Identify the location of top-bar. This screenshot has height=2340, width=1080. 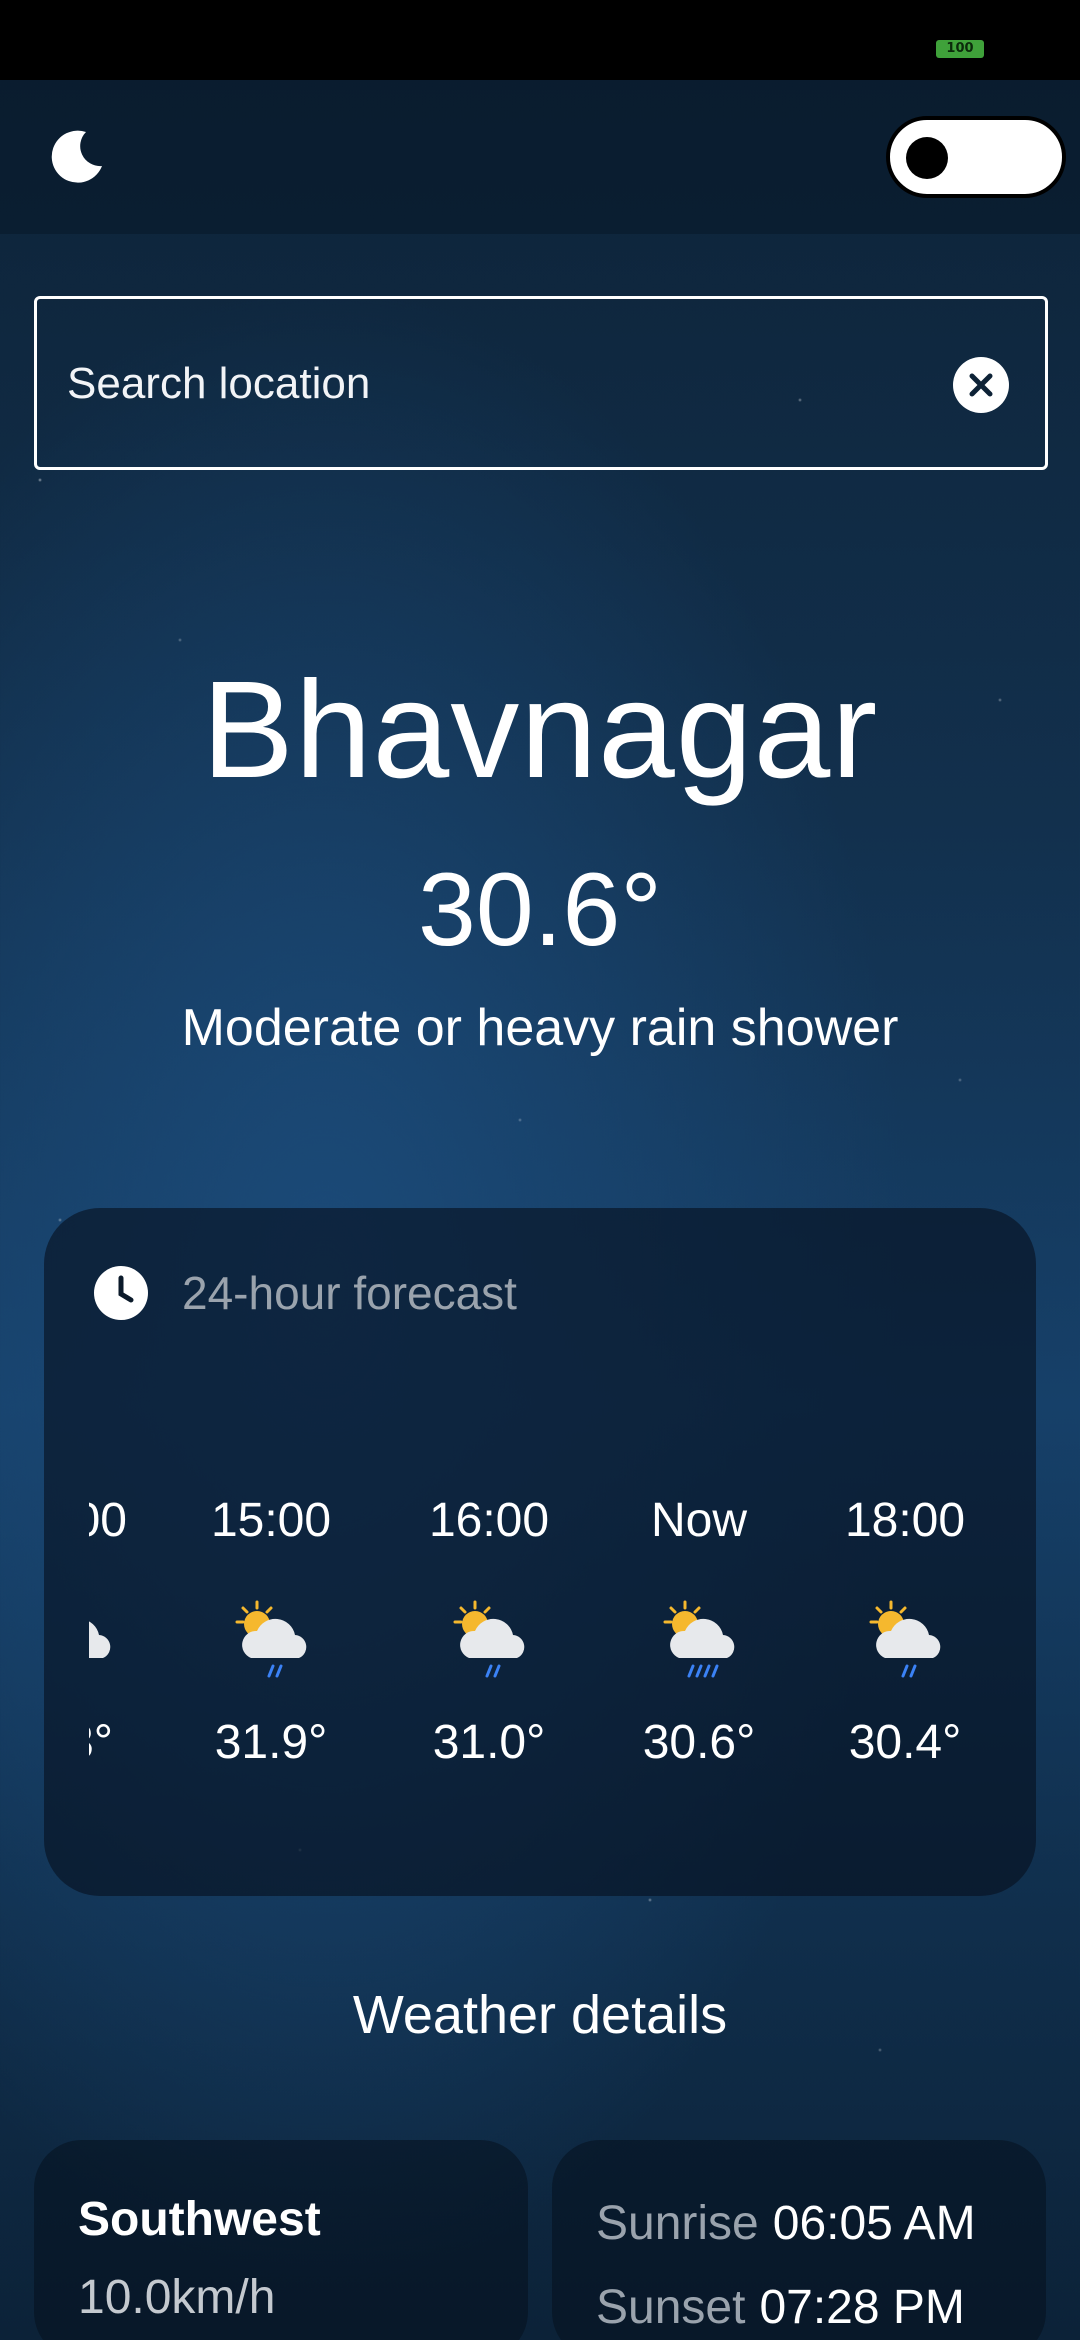
(540, 157).